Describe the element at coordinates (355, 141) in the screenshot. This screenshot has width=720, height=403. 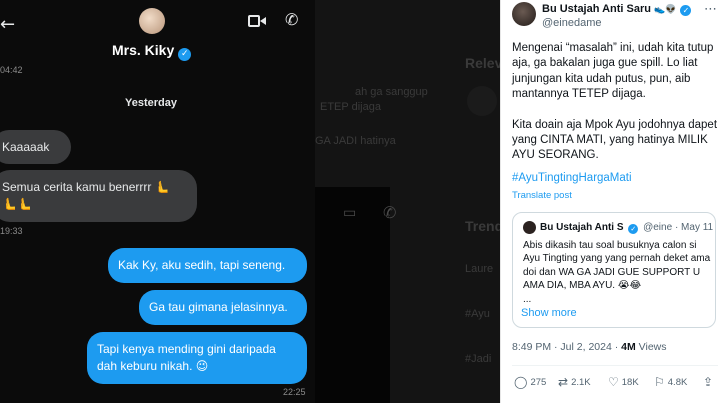
I see `ghost-text: GA JADI hatinya` at that location.